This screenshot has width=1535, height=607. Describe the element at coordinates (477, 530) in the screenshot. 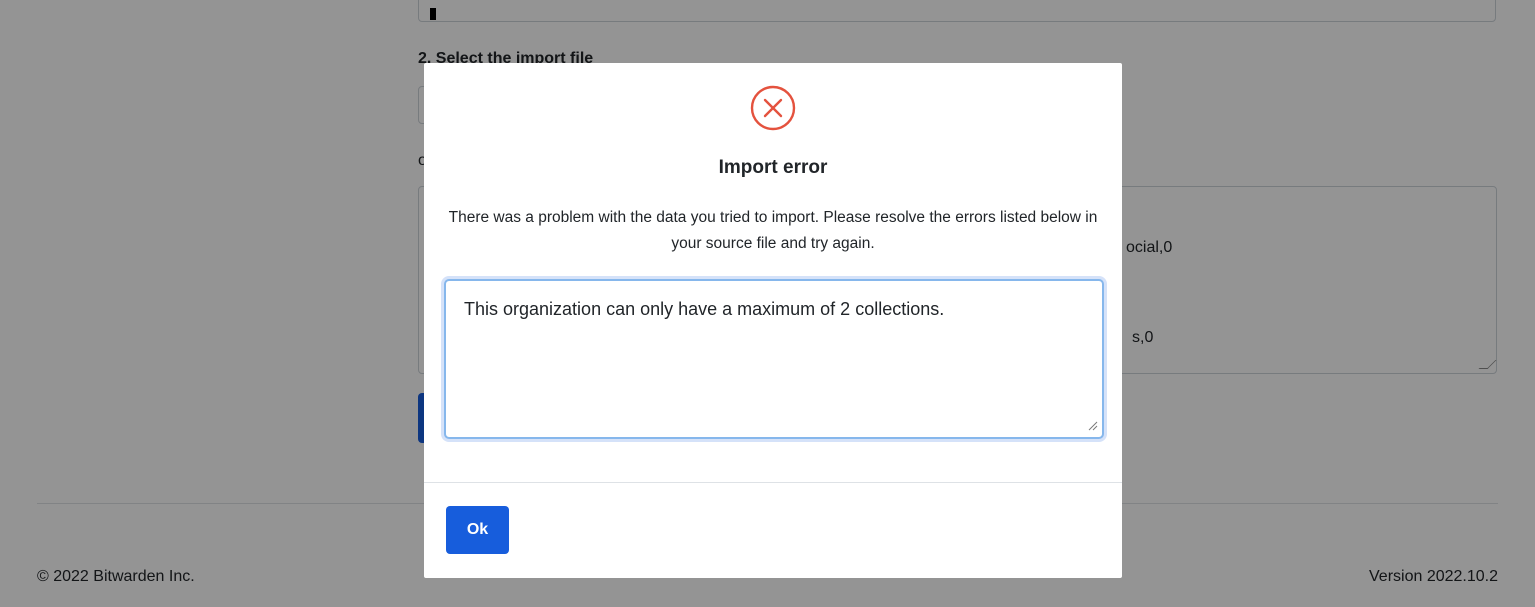

I see `ok-button: Ok` at that location.